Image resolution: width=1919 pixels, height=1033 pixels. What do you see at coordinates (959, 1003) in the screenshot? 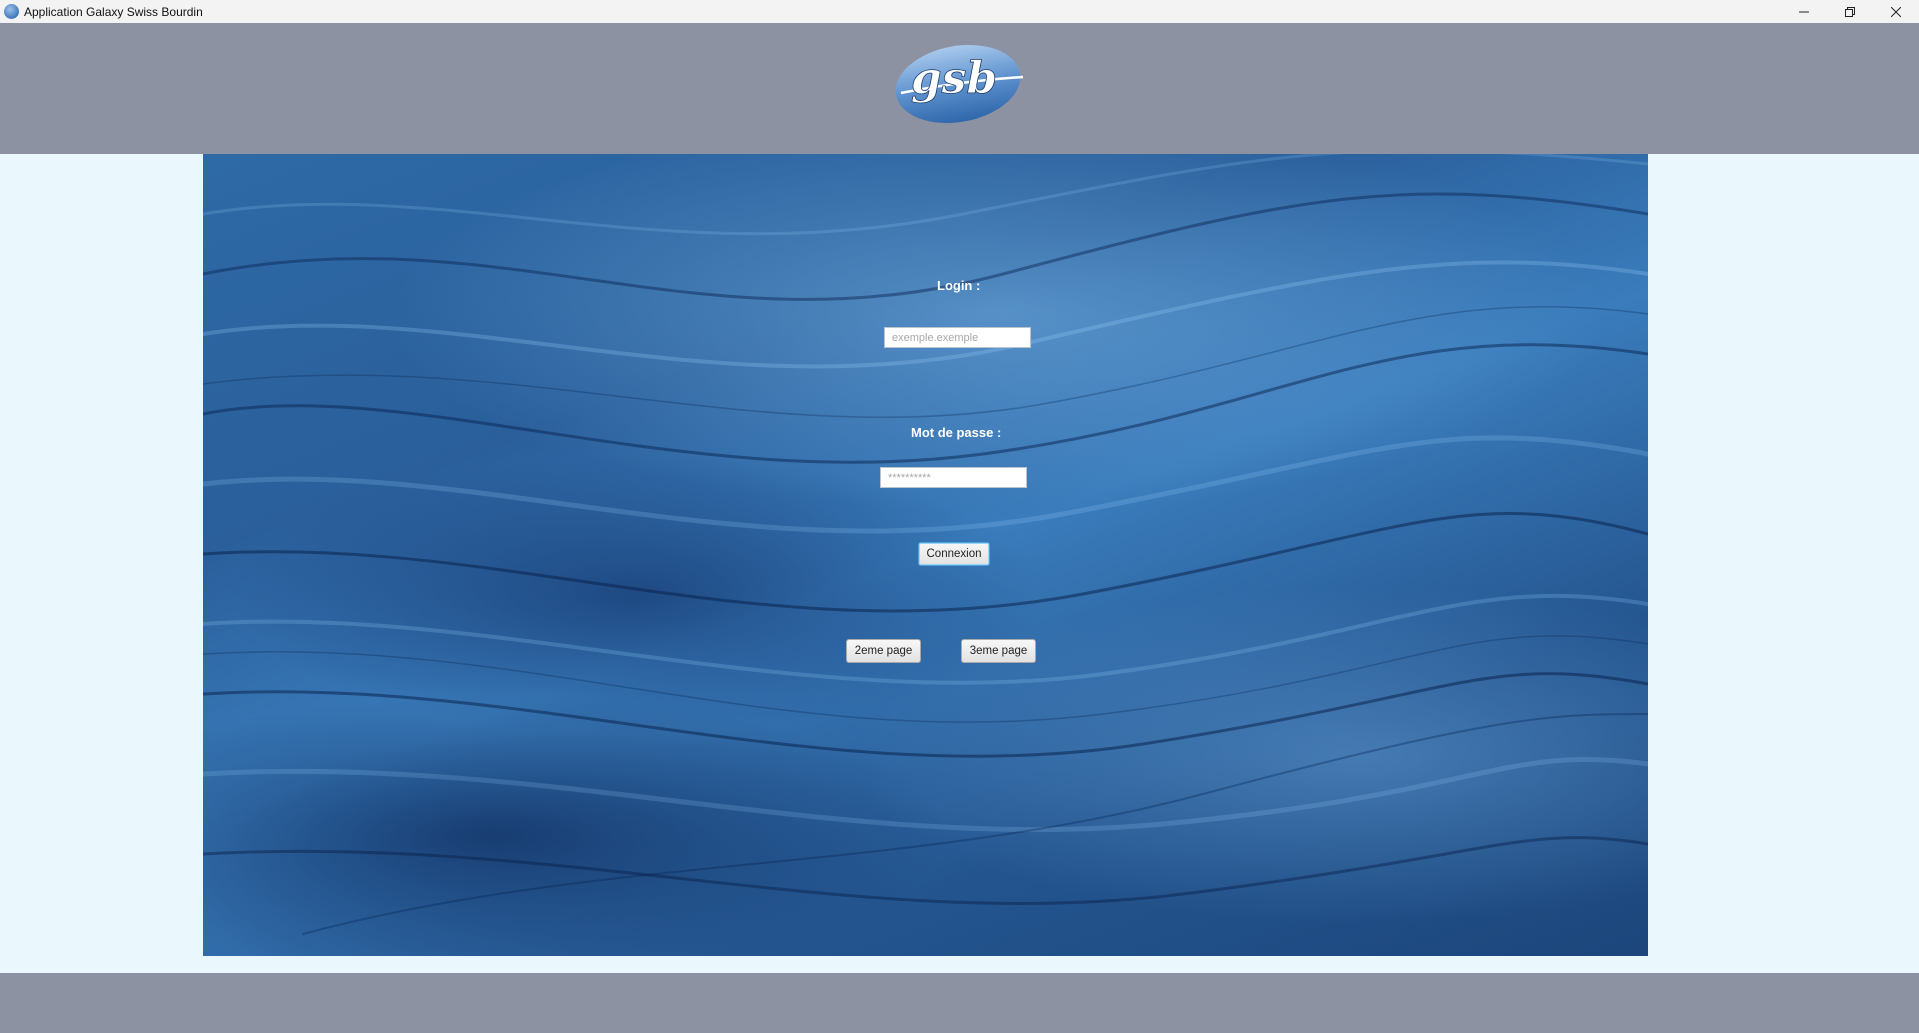
I see `footer-bar` at bounding box center [959, 1003].